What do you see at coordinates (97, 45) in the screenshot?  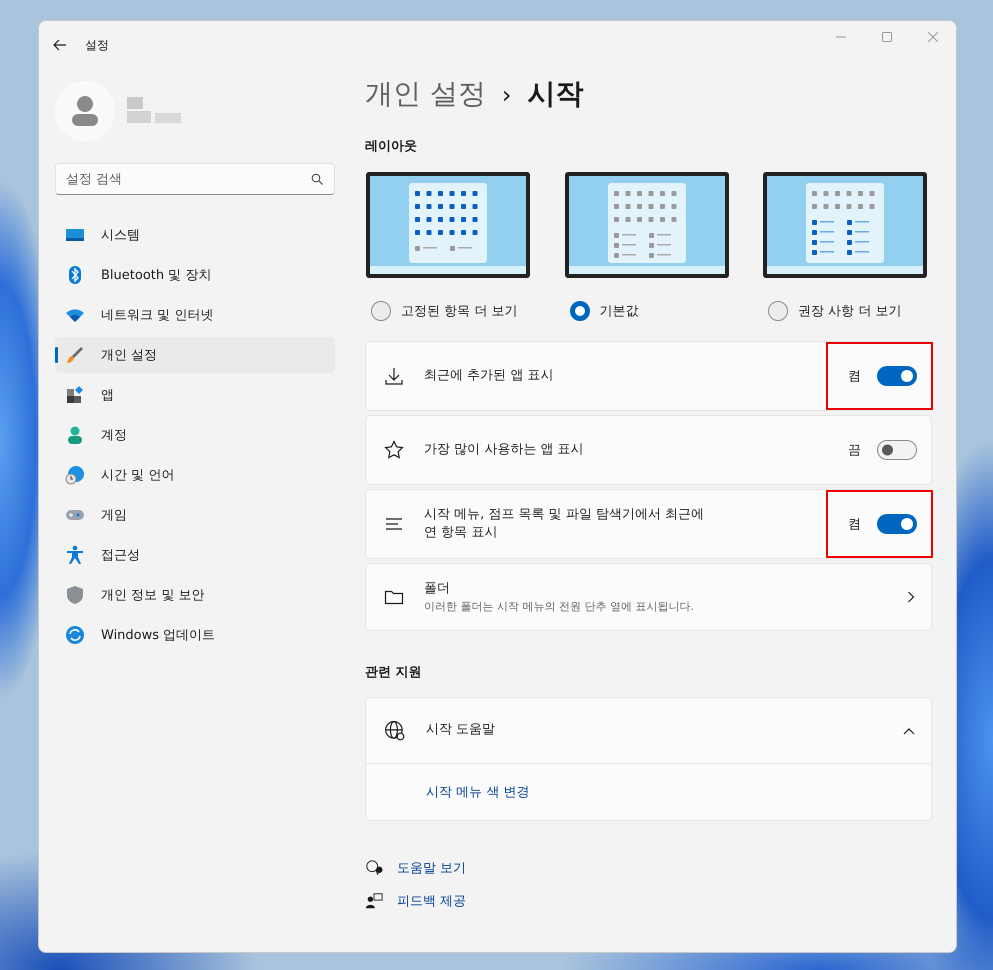 I see `window-title: 설정` at bounding box center [97, 45].